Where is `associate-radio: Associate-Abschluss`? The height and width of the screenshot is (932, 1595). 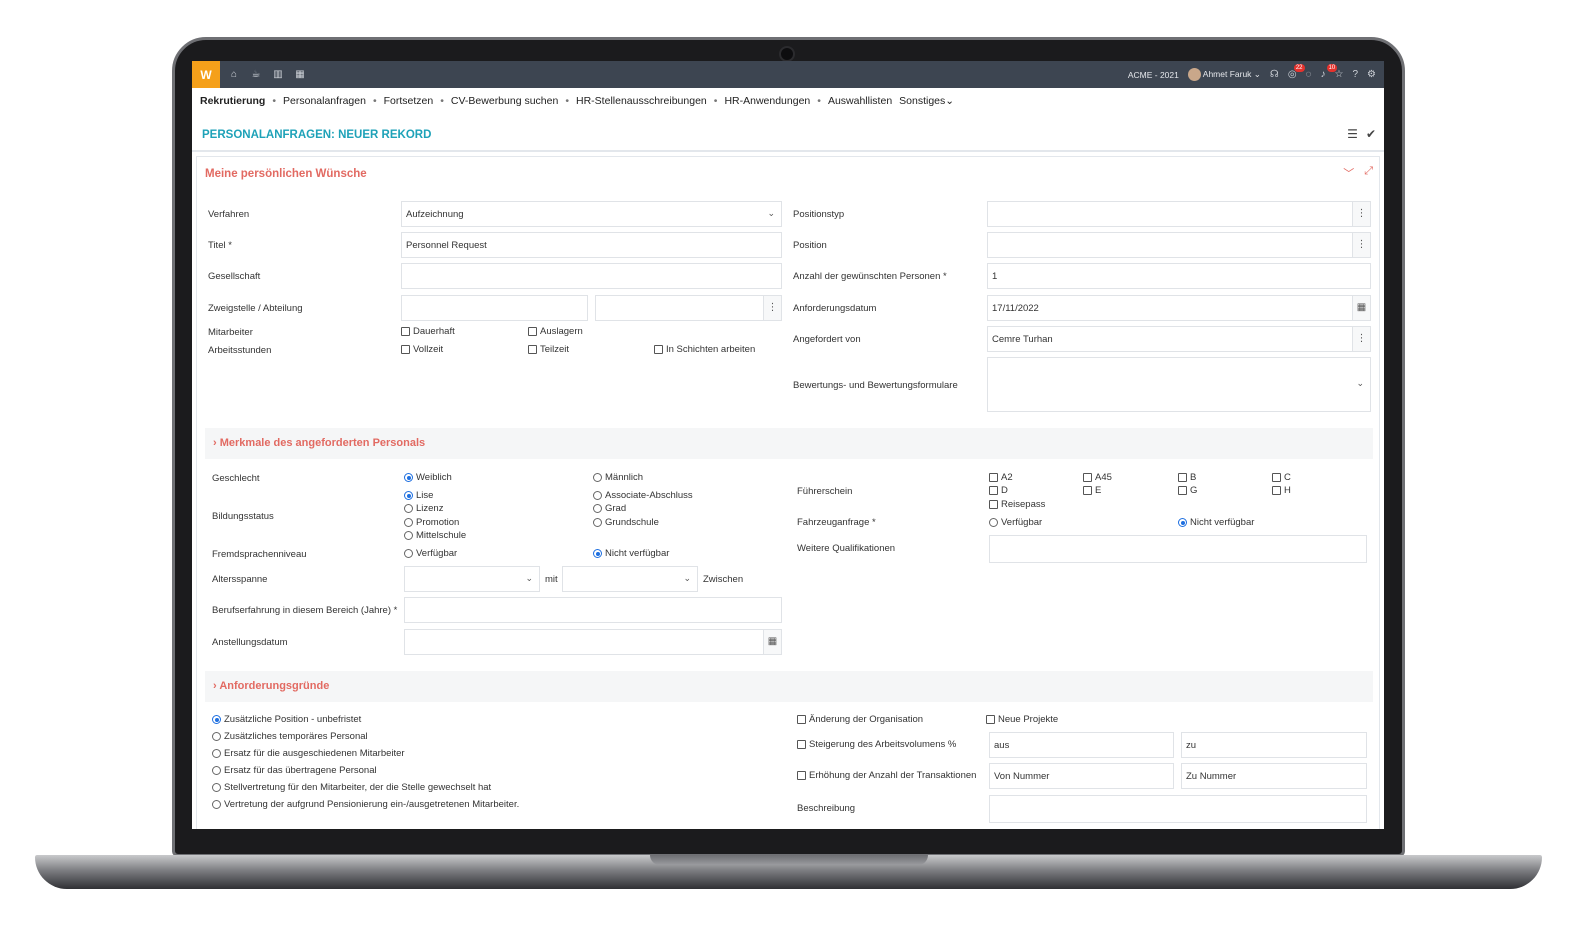 associate-radio: Associate-Abschluss is located at coordinates (643, 495).